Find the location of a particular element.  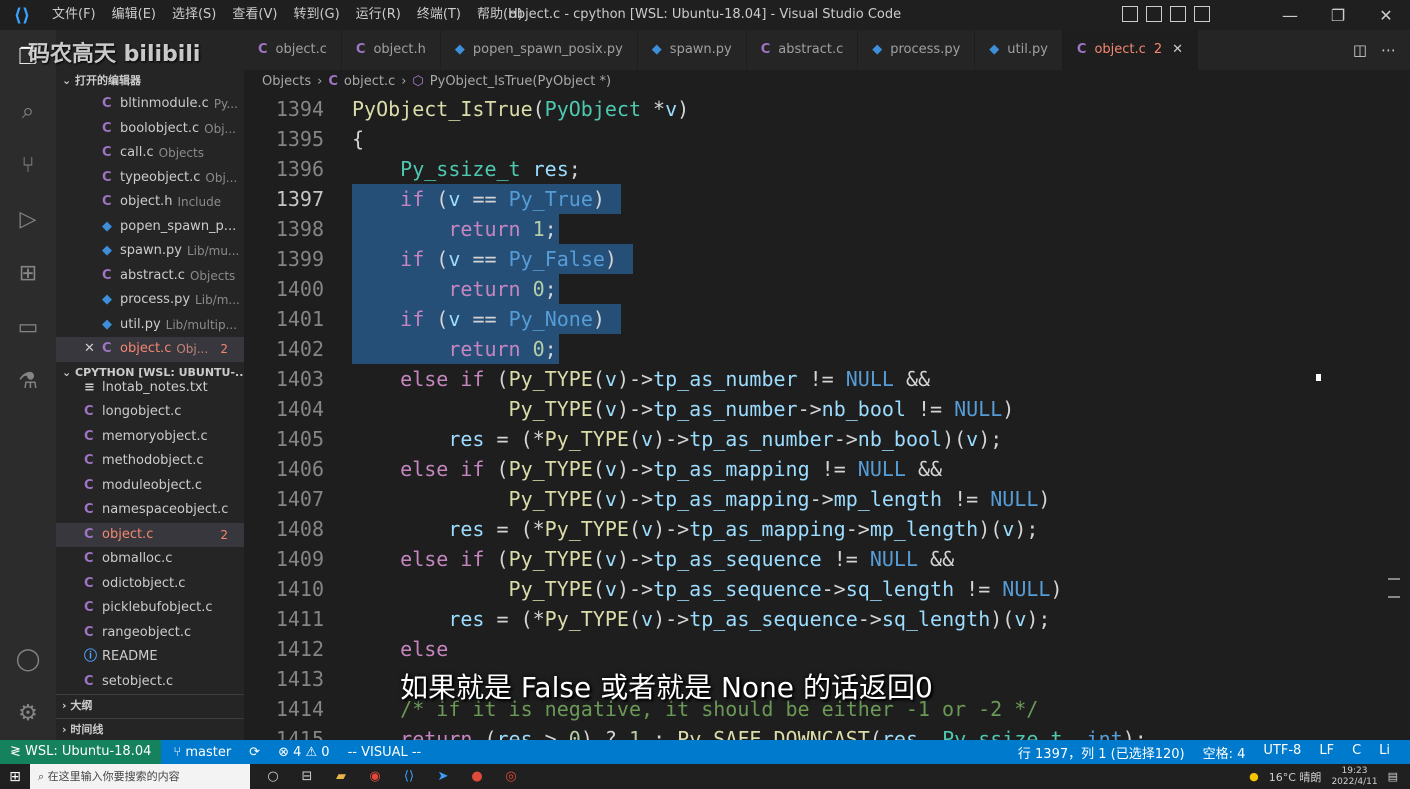

menu-terminal: 终端(T) is located at coordinates (439, 15).